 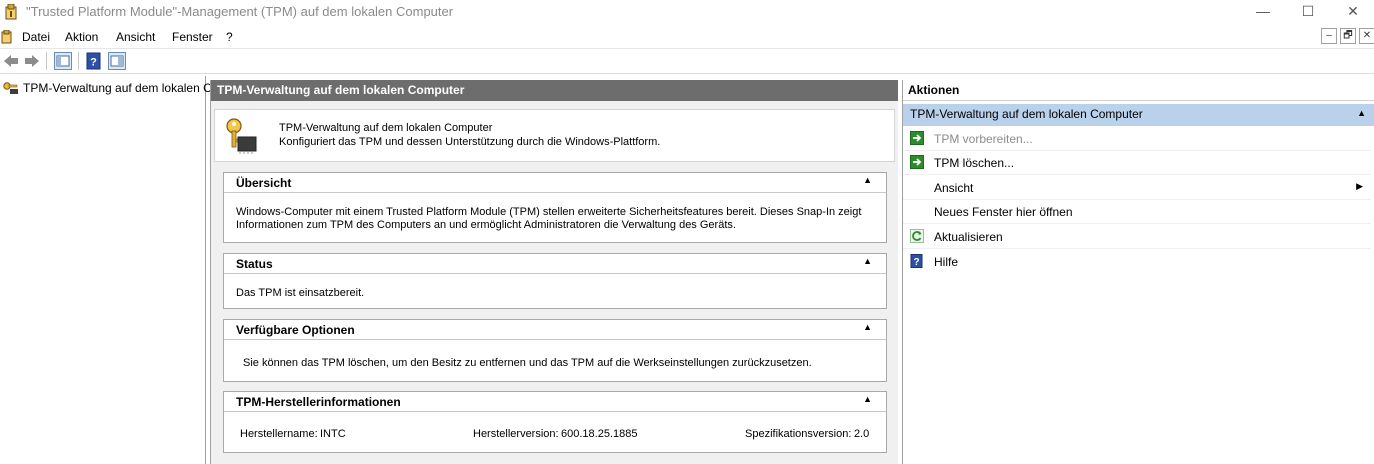 What do you see at coordinates (687, 37) in the screenshot?
I see `menu-bar: Datei Aktion Ansicht Fenster ?` at bounding box center [687, 37].